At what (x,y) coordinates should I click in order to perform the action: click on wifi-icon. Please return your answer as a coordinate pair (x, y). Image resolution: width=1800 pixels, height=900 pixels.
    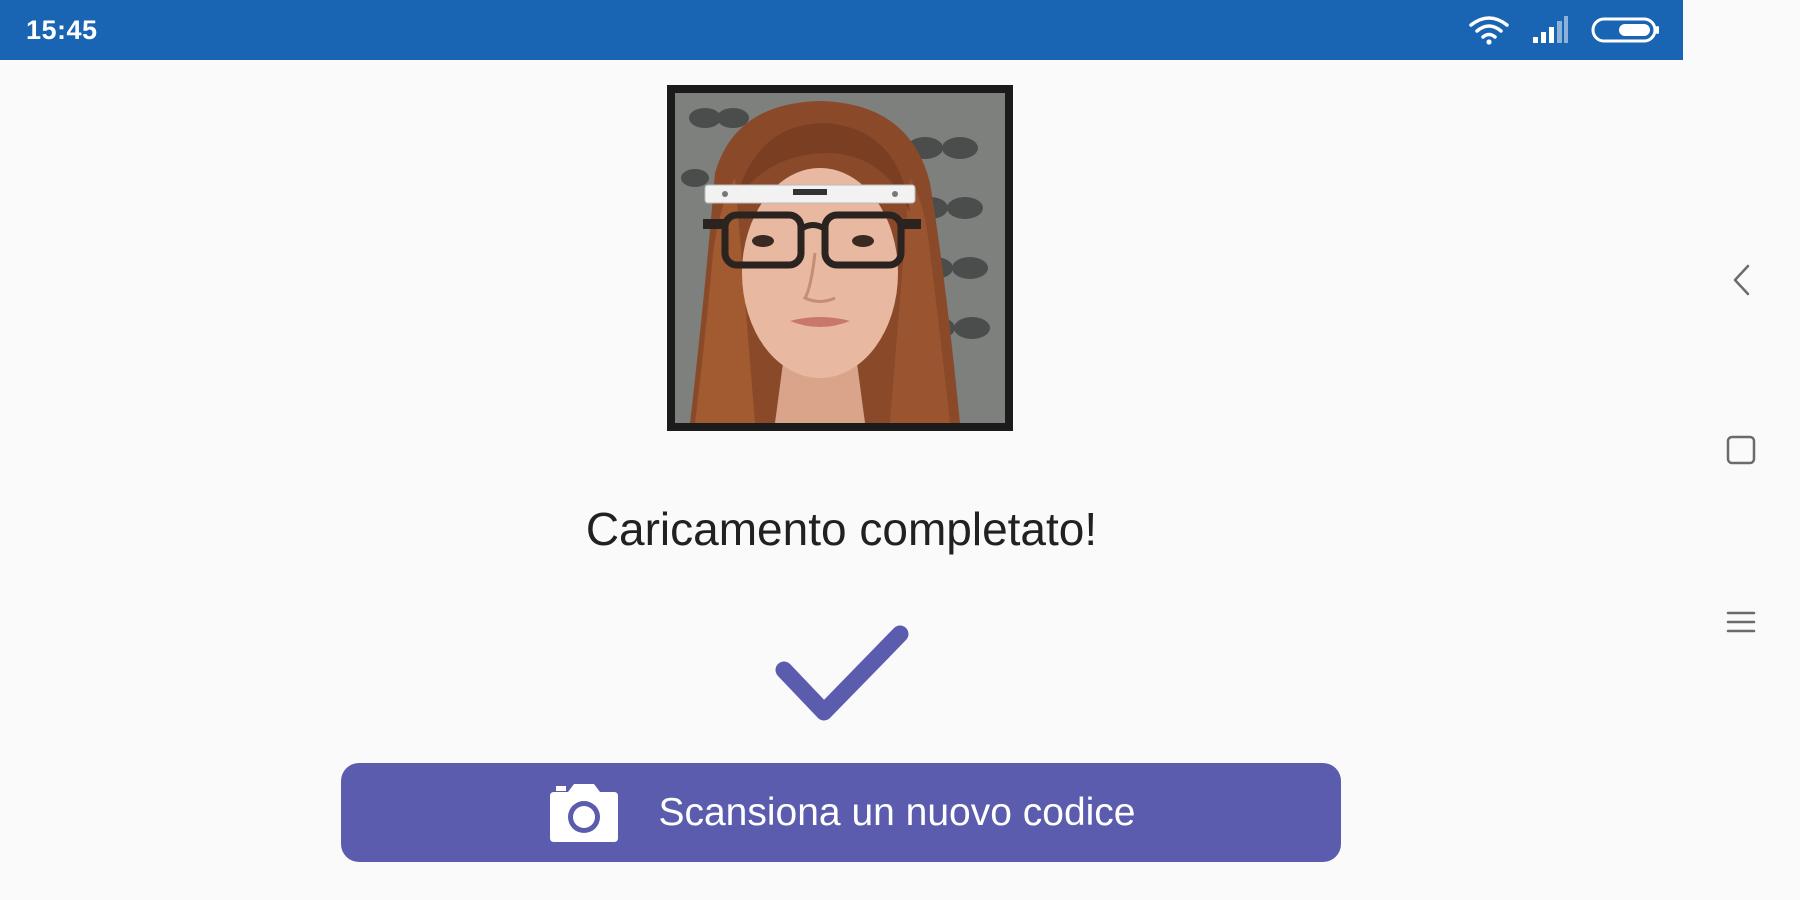
    Looking at the image, I should click on (1489, 30).